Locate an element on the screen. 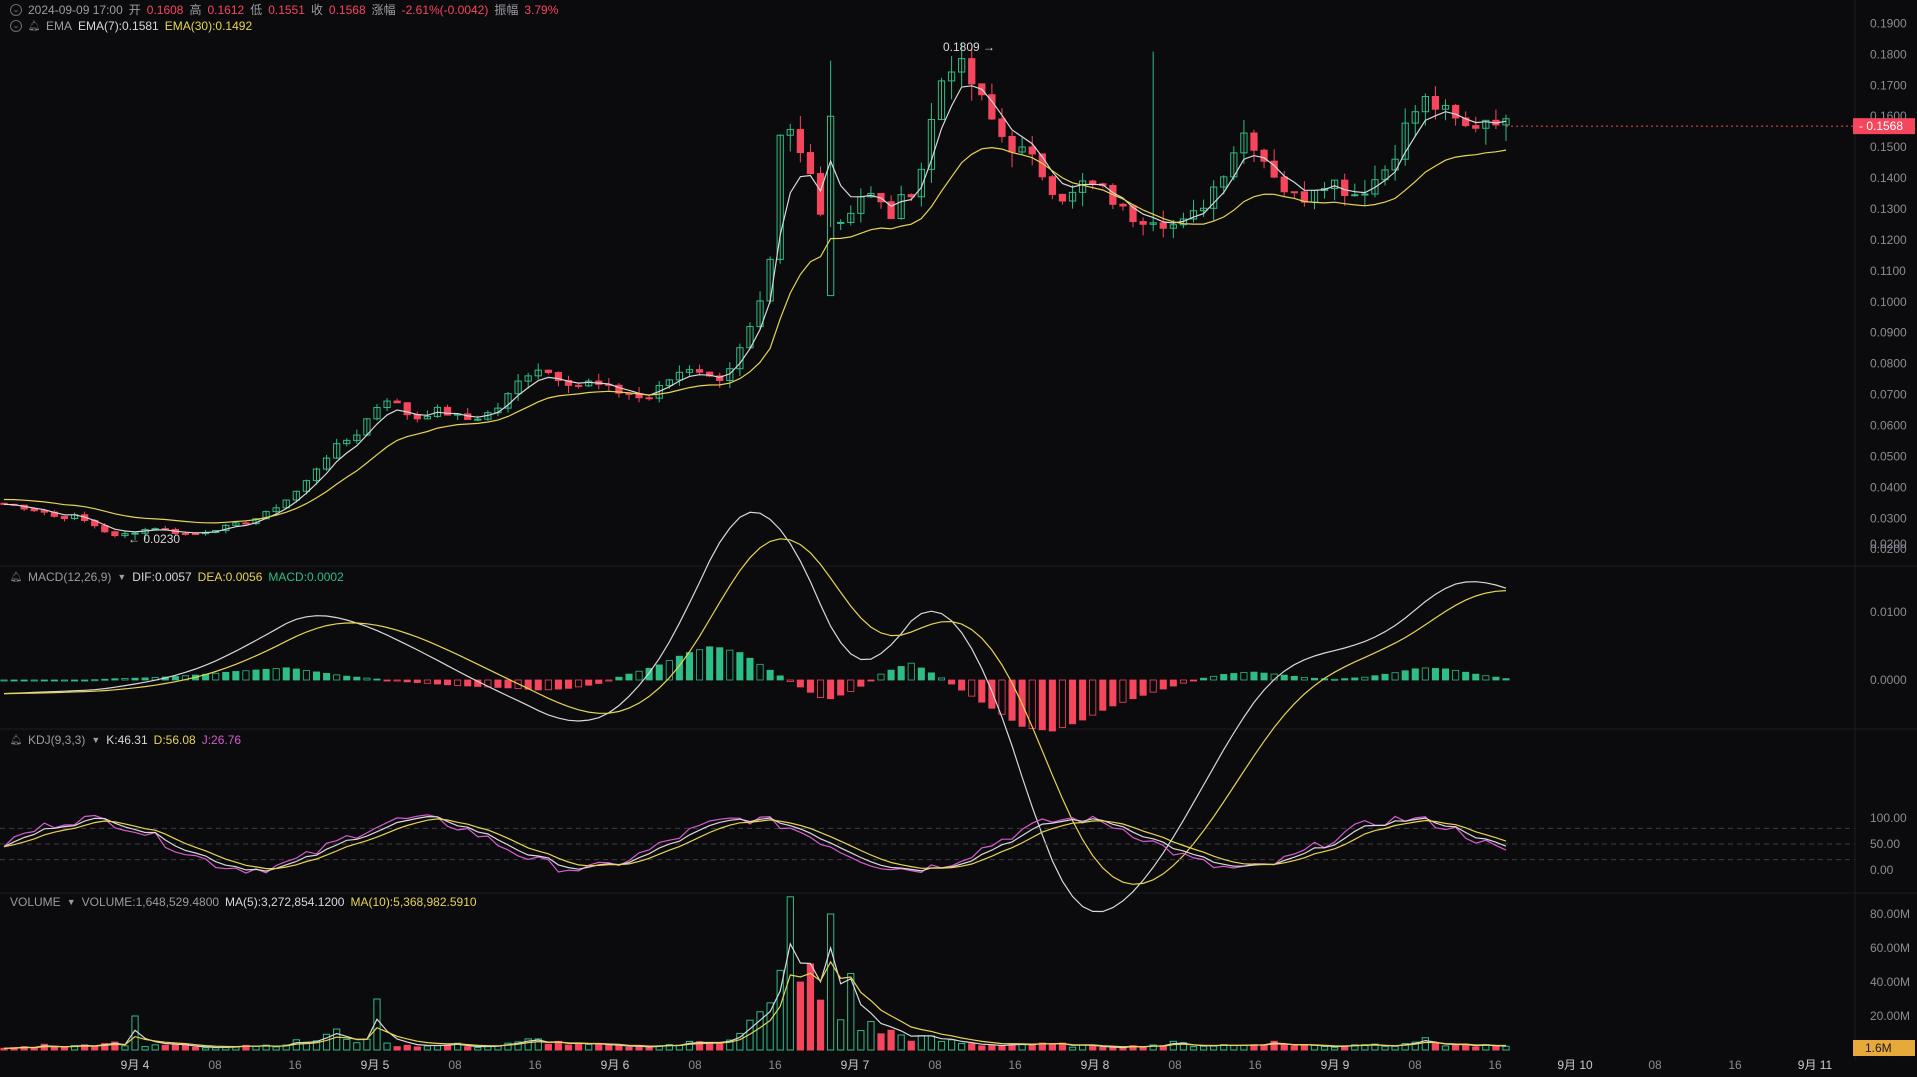  current-volume-label: 1.6M is located at coordinates (1878, 1048).